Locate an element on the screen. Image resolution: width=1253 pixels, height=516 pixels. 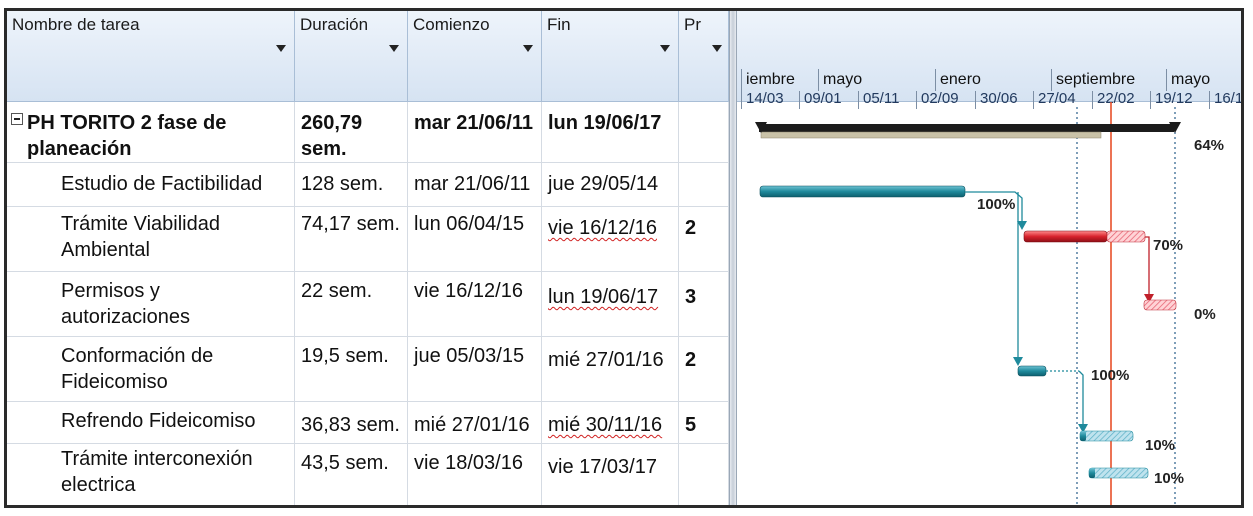
duration-cell: 260,79 sem. is located at coordinates (351, 132).